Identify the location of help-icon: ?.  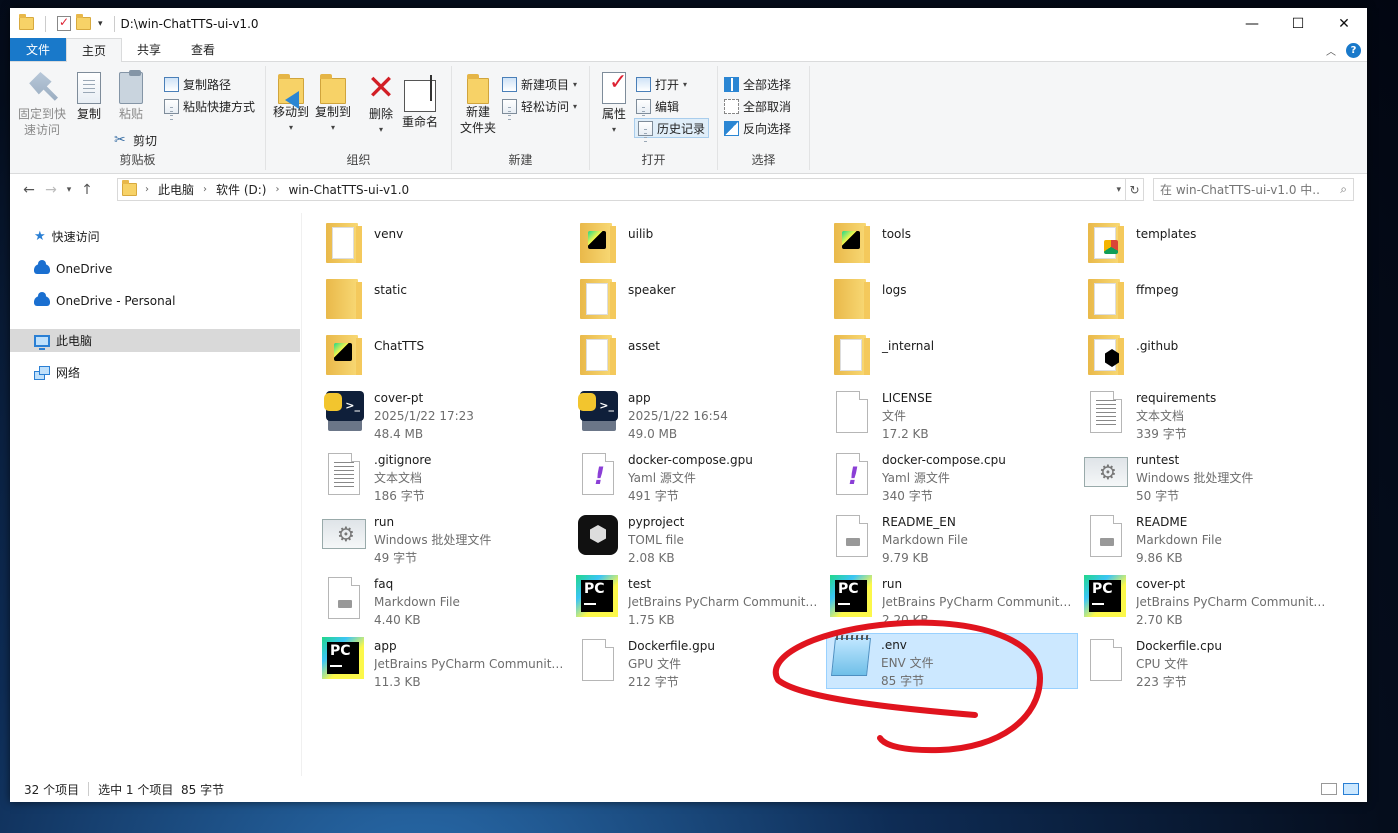
(1353, 50).